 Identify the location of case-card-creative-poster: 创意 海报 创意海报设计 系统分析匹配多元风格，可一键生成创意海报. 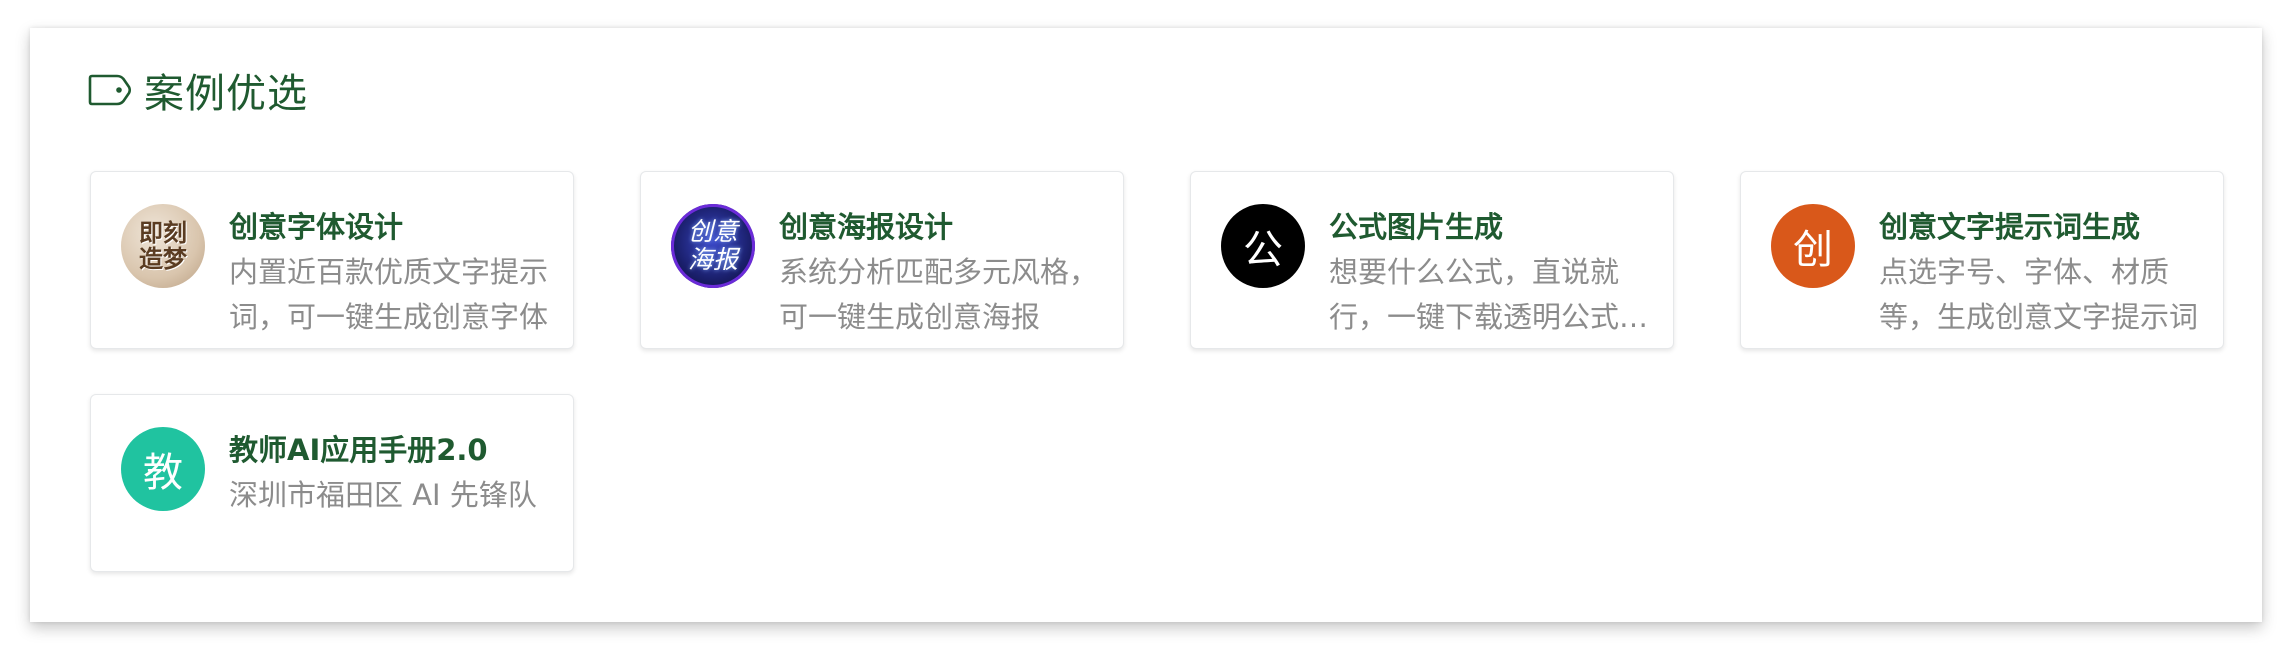
(882, 260).